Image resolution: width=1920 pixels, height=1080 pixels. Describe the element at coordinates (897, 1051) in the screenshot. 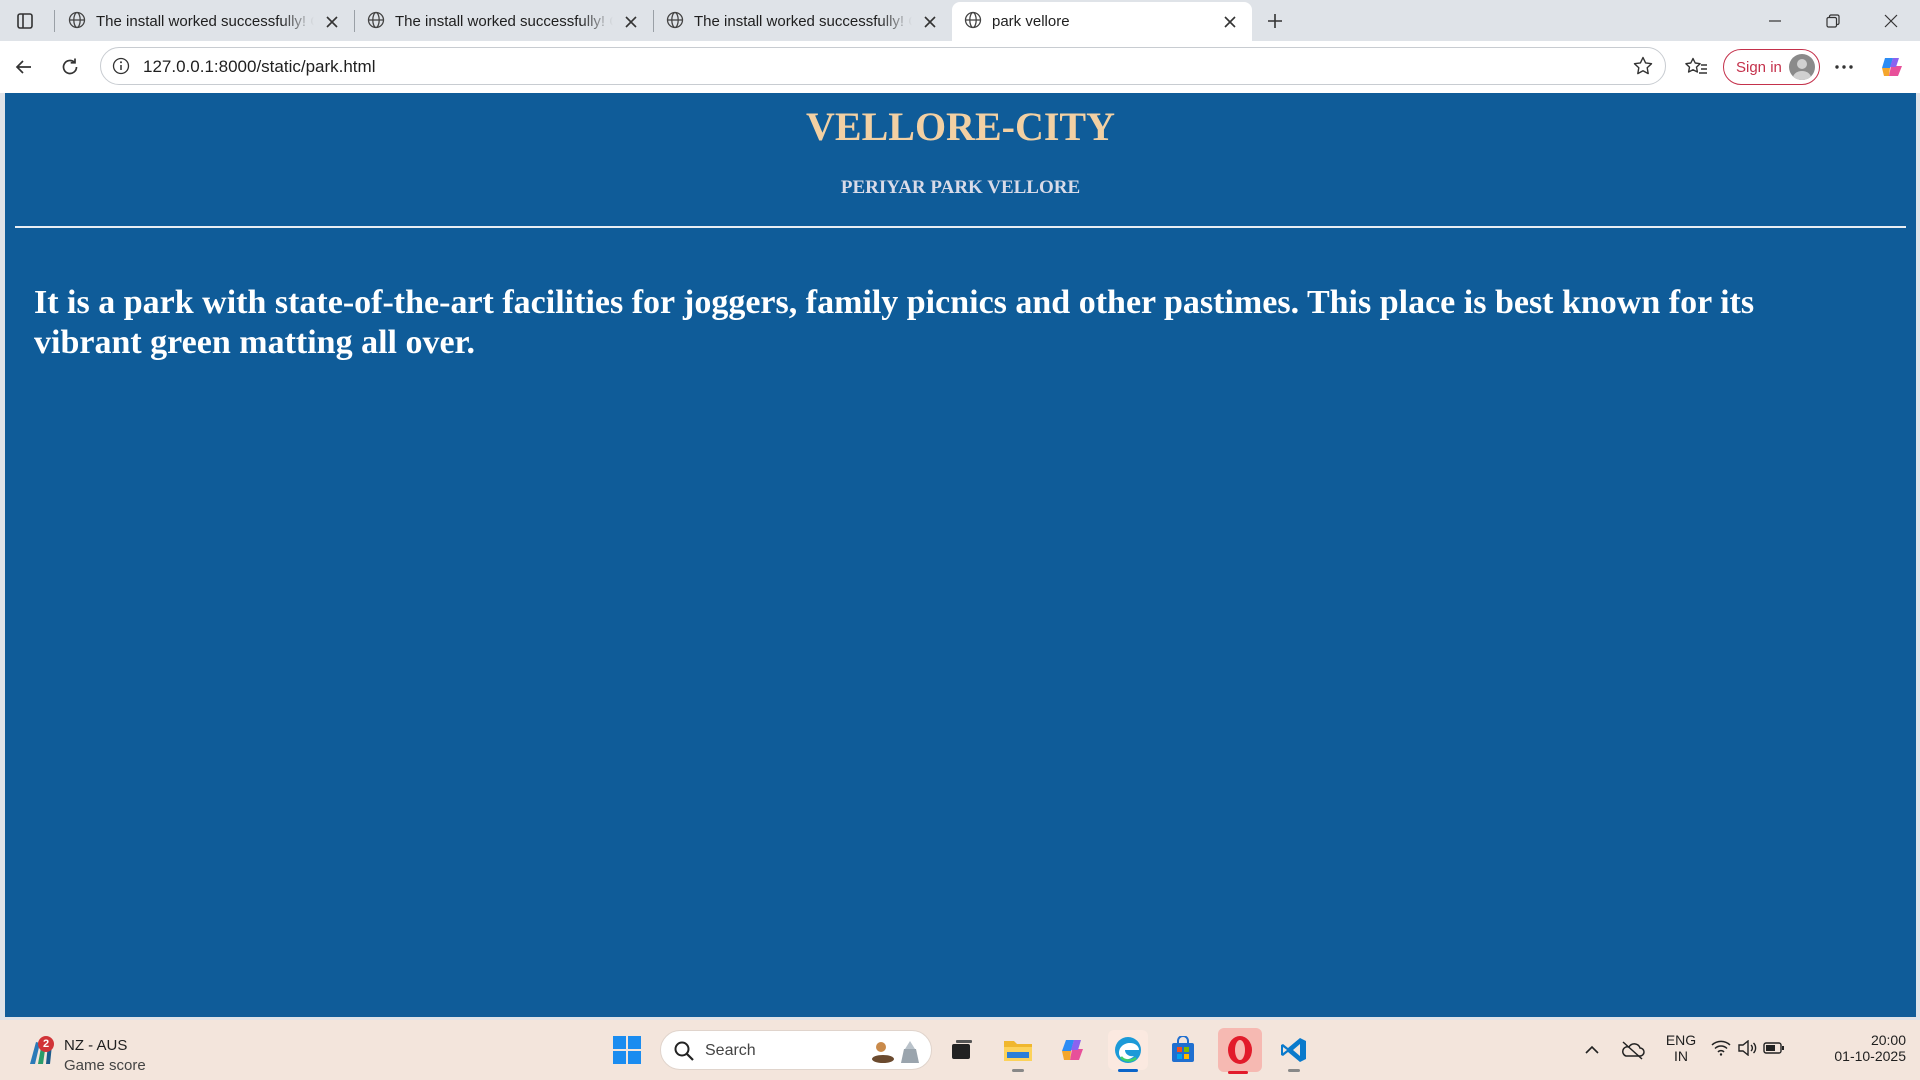

I see `search-highlight-icon` at that location.